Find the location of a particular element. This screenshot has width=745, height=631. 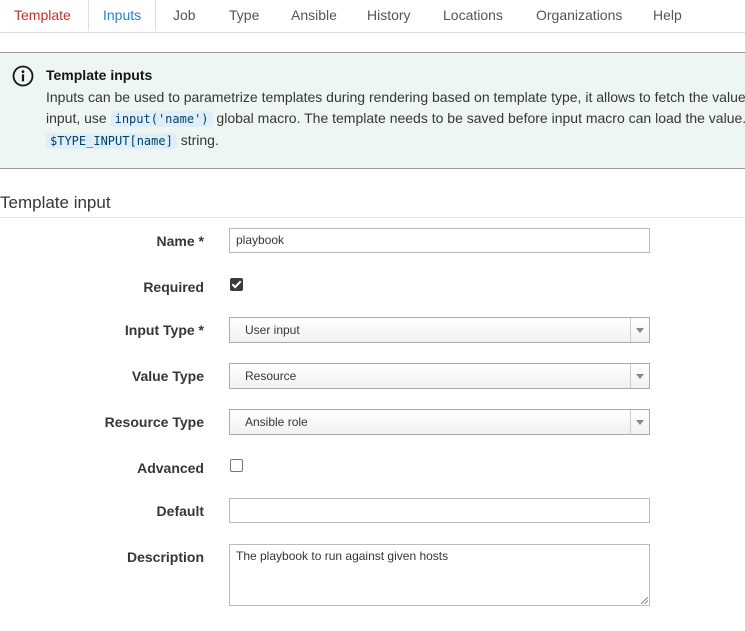

value-type-select: Resource is located at coordinates (439, 376).